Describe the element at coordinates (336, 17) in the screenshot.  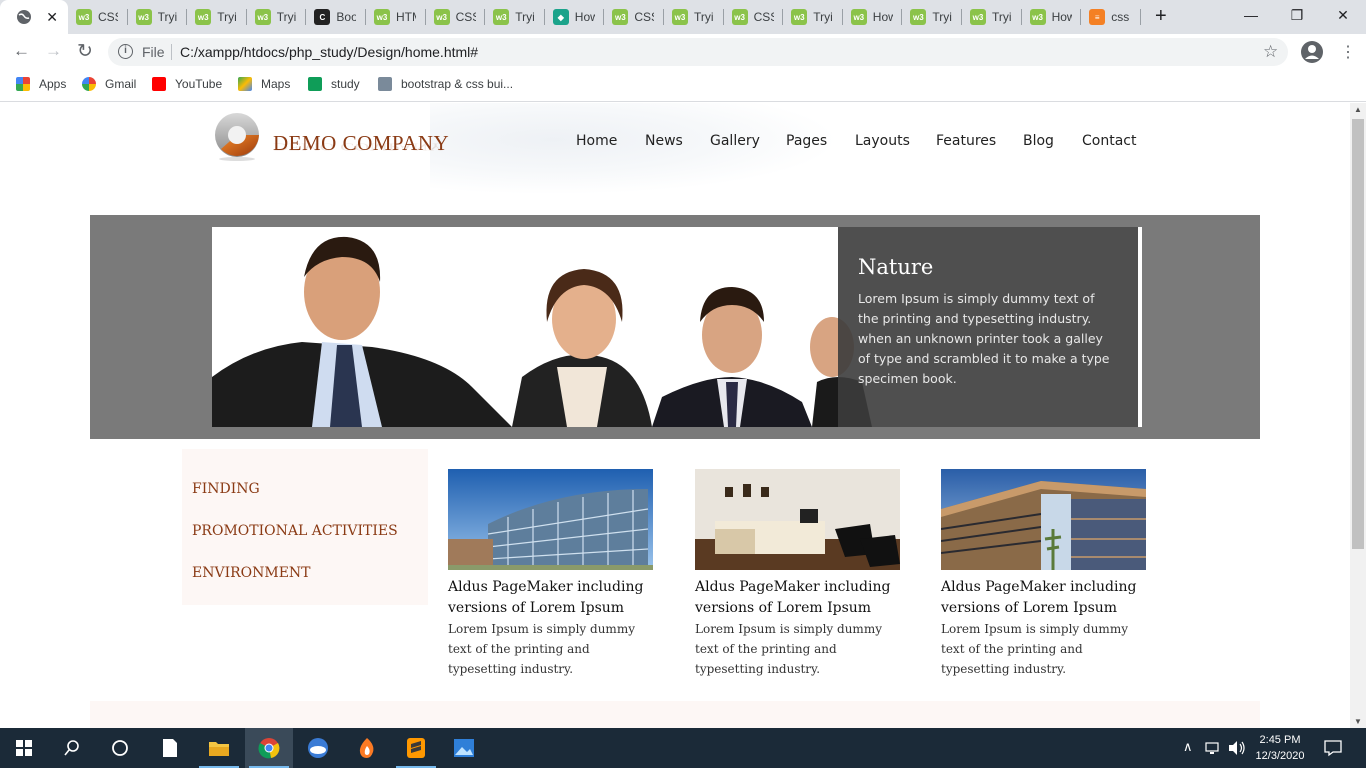
I see `tab-5: C Boo` at that location.